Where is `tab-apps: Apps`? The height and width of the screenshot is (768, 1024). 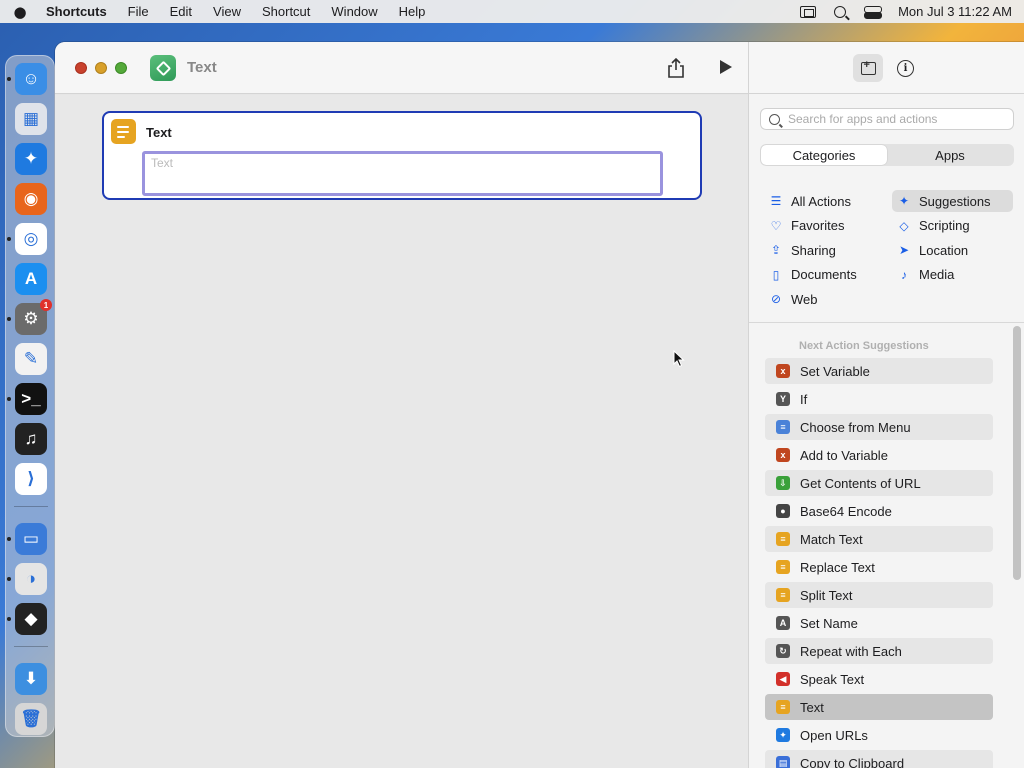 tab-apps: Apps is located at coordinates (950, 155).